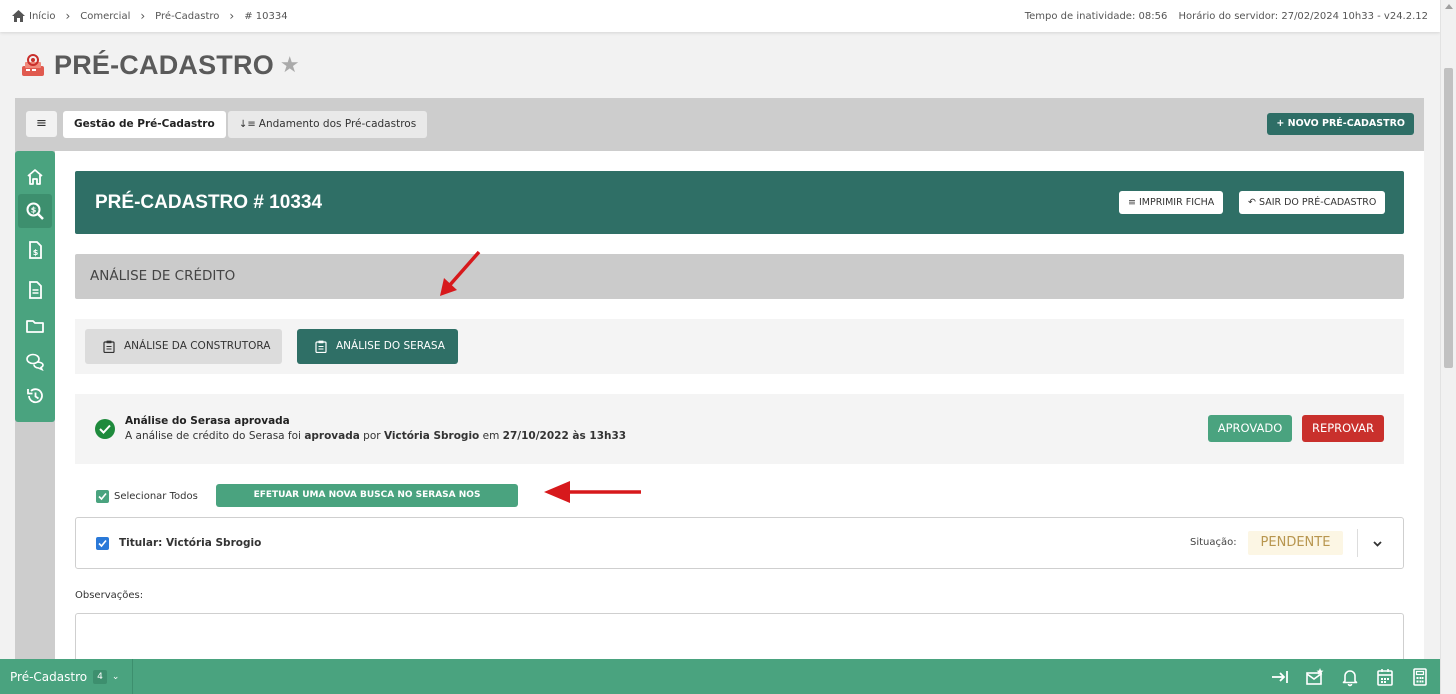 The height and width of the screenshot is (694, 1456). Describe the element at coordinates (1357, 543) in the screenshot. I see `divider` at that location.